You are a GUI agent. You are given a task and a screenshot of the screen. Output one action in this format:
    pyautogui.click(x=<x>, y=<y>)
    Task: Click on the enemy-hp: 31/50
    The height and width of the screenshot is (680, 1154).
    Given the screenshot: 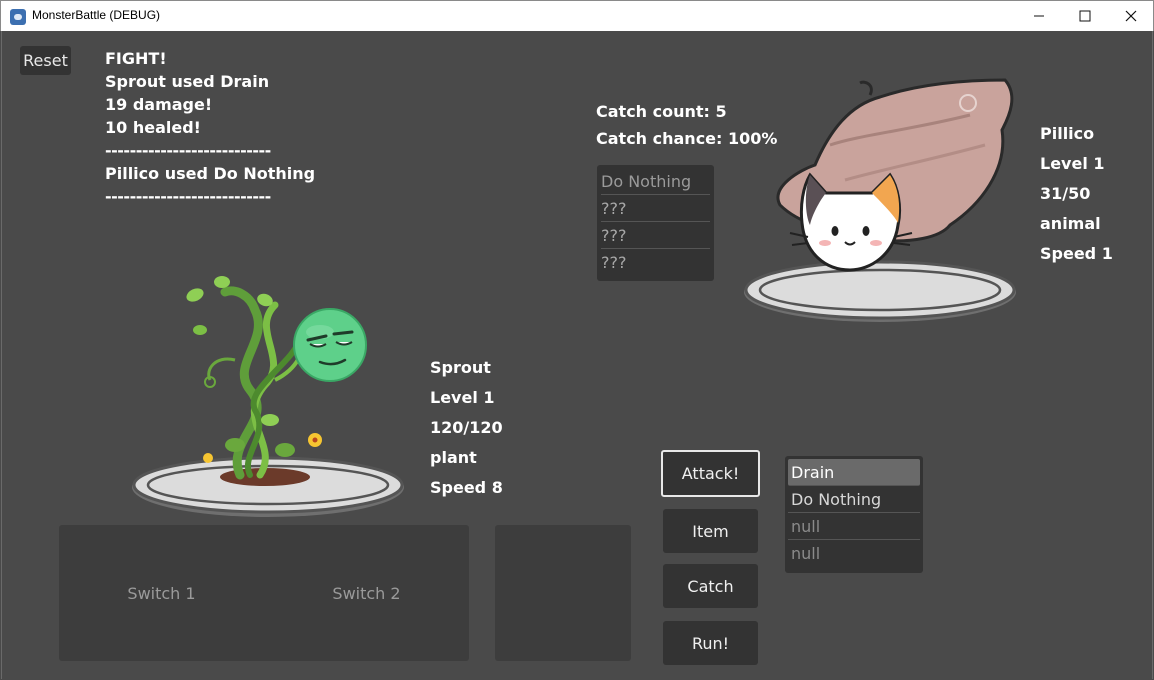 What is the action you would take?
    pyautogui.click(x=1065, y=193)
    